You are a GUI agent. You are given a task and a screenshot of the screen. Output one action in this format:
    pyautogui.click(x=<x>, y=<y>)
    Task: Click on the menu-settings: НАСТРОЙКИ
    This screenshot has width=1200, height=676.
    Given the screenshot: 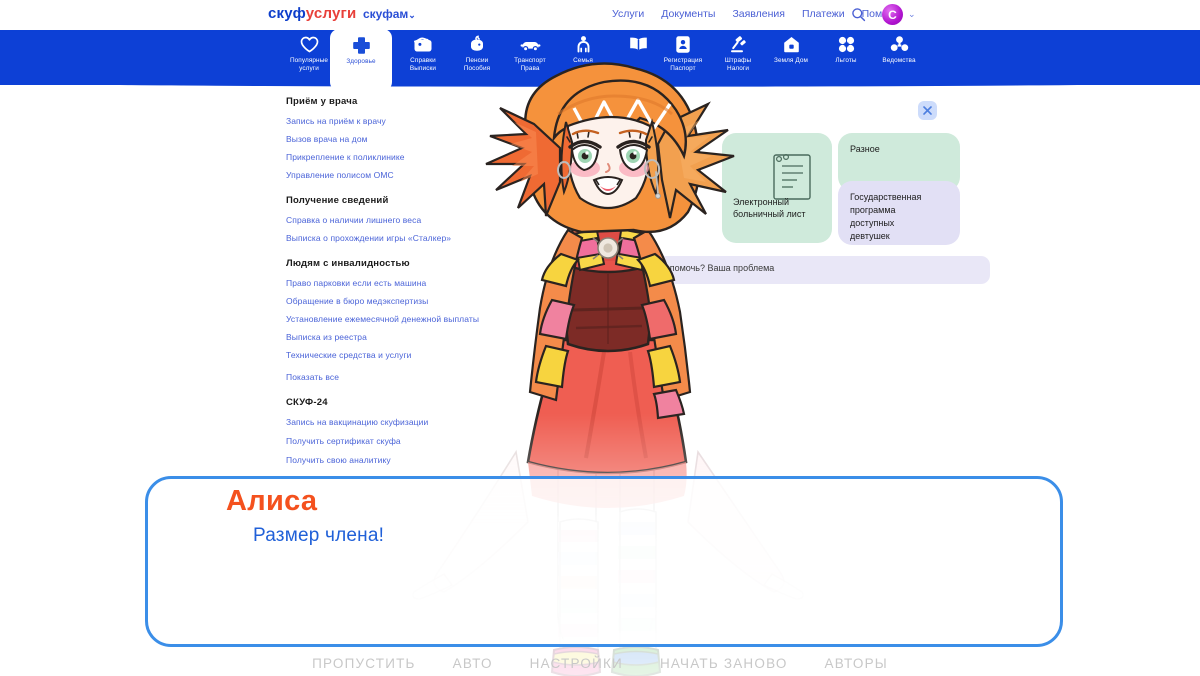 What is the action you would take?
    pyautogui.click(x=576, y=663)
    